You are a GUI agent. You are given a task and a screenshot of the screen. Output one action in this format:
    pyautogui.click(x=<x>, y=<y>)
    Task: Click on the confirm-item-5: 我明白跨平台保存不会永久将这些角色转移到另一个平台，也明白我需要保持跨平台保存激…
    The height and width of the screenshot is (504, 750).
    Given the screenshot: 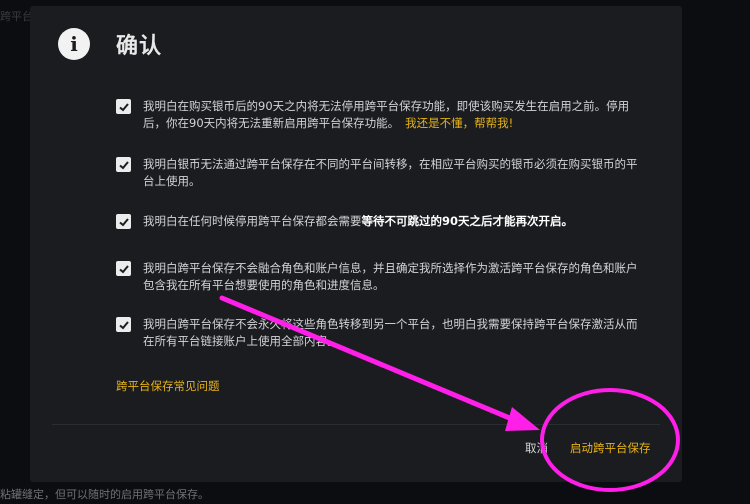 What is the action you would take?
    pyautogui.click(x=386, y=333)
    